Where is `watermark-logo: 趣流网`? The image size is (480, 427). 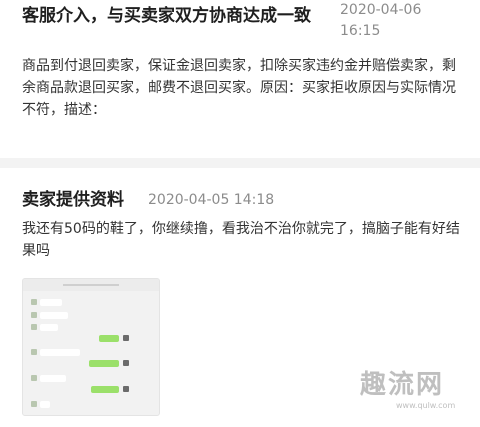 watermark-logo: 趣流网 is located at coordinates (402, 385).